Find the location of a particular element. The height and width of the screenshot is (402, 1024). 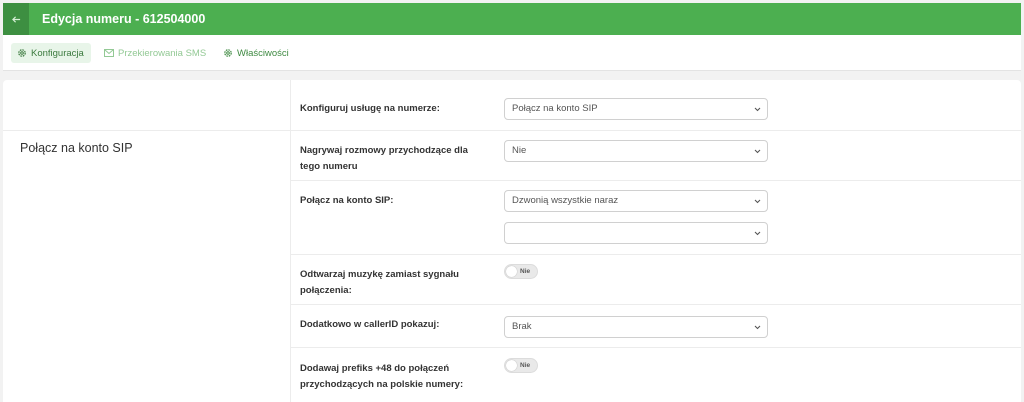

tab-wlasciwosci: Właściwości is located at coordinates (256, 53).